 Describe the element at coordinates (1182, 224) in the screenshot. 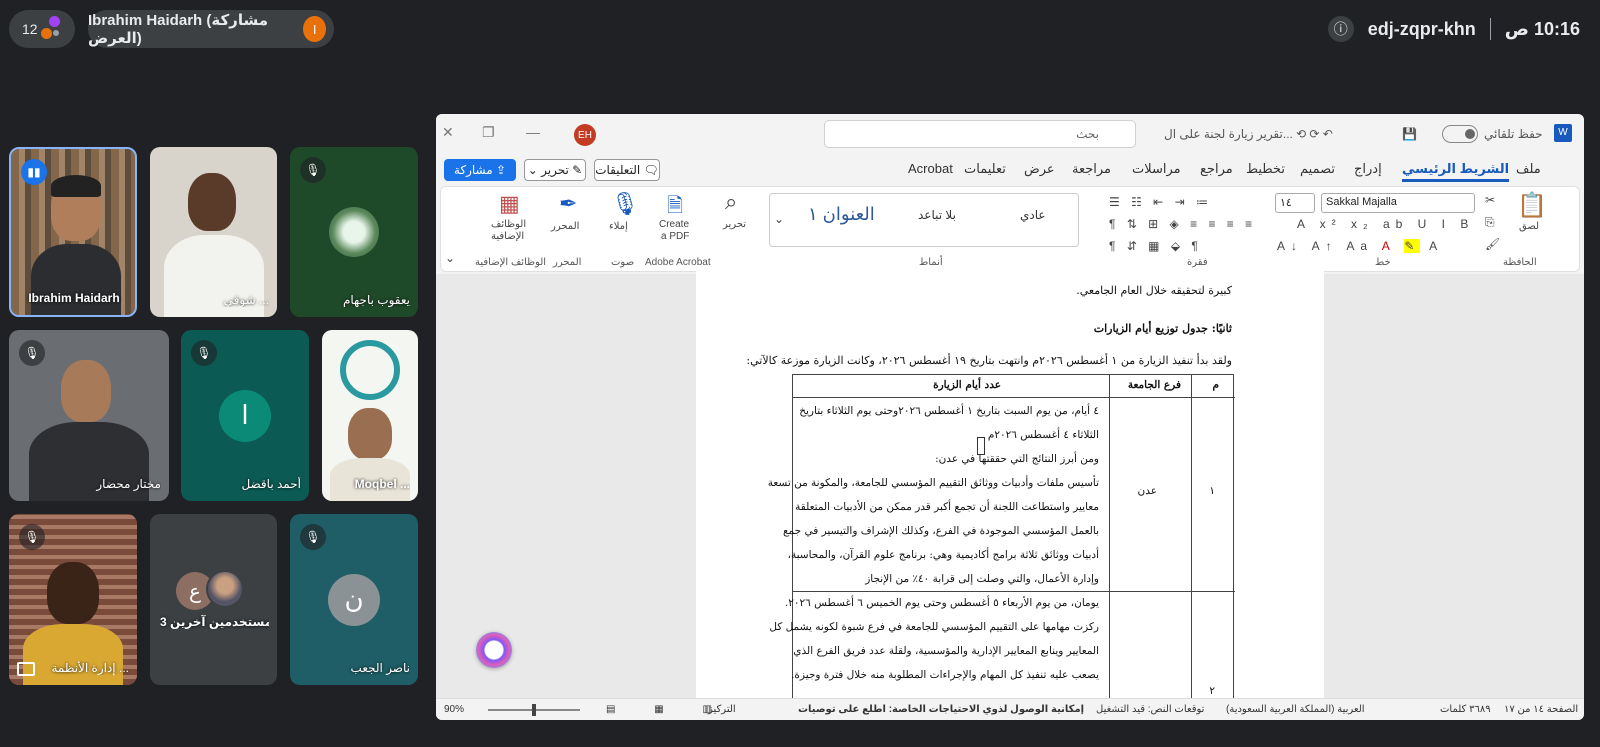

I see `alignment-icons: ¶ ⇅ ⊞ ◈ ≡ ≡ ≡ ≡` at that location.